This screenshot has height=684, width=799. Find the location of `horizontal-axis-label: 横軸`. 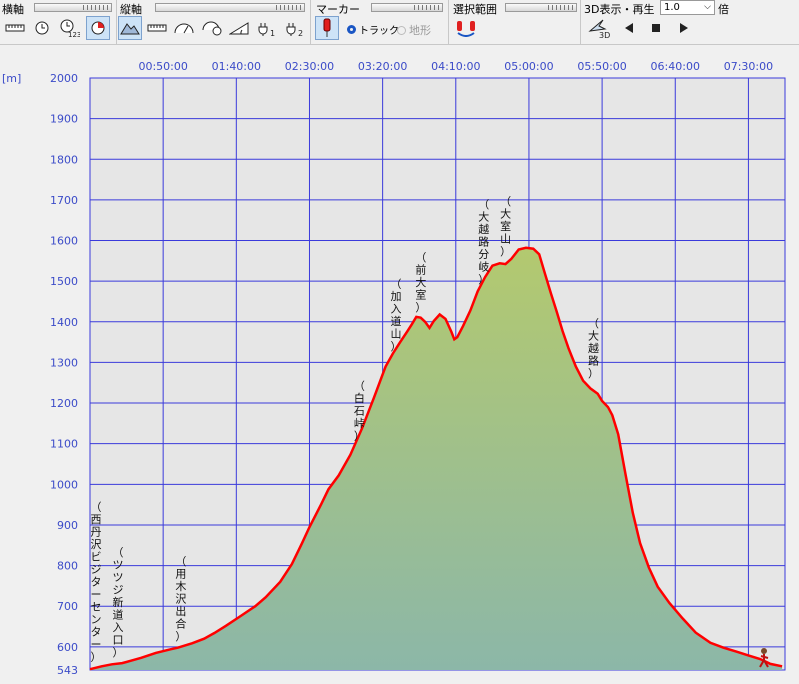

horizontal-axis-label: 横軸 is located at coordinates (13, 9).